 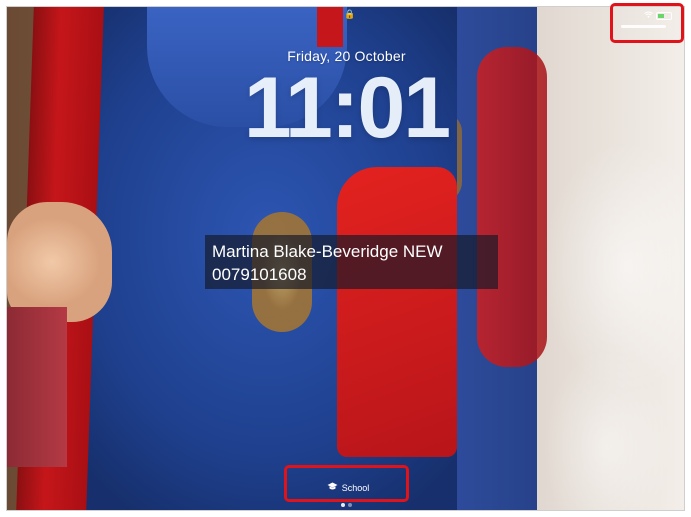 I want to click on wallpaper-hand, so click(x=59, y=262).